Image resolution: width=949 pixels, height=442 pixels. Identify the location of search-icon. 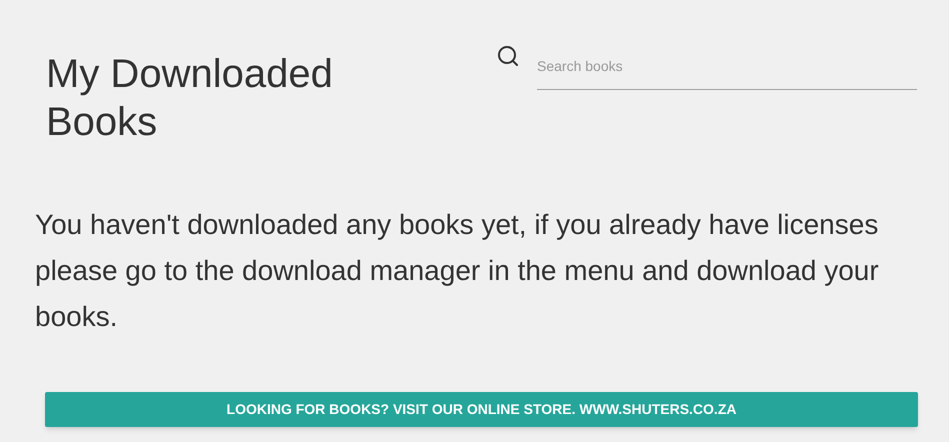
(508, 56).